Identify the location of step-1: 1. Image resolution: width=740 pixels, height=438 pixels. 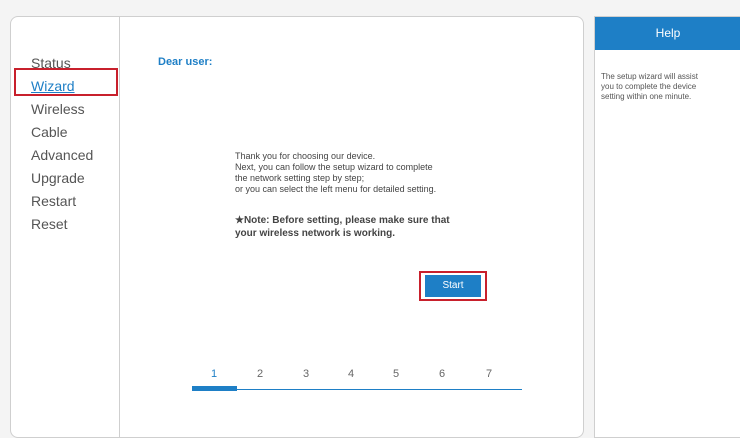
(214, 374).